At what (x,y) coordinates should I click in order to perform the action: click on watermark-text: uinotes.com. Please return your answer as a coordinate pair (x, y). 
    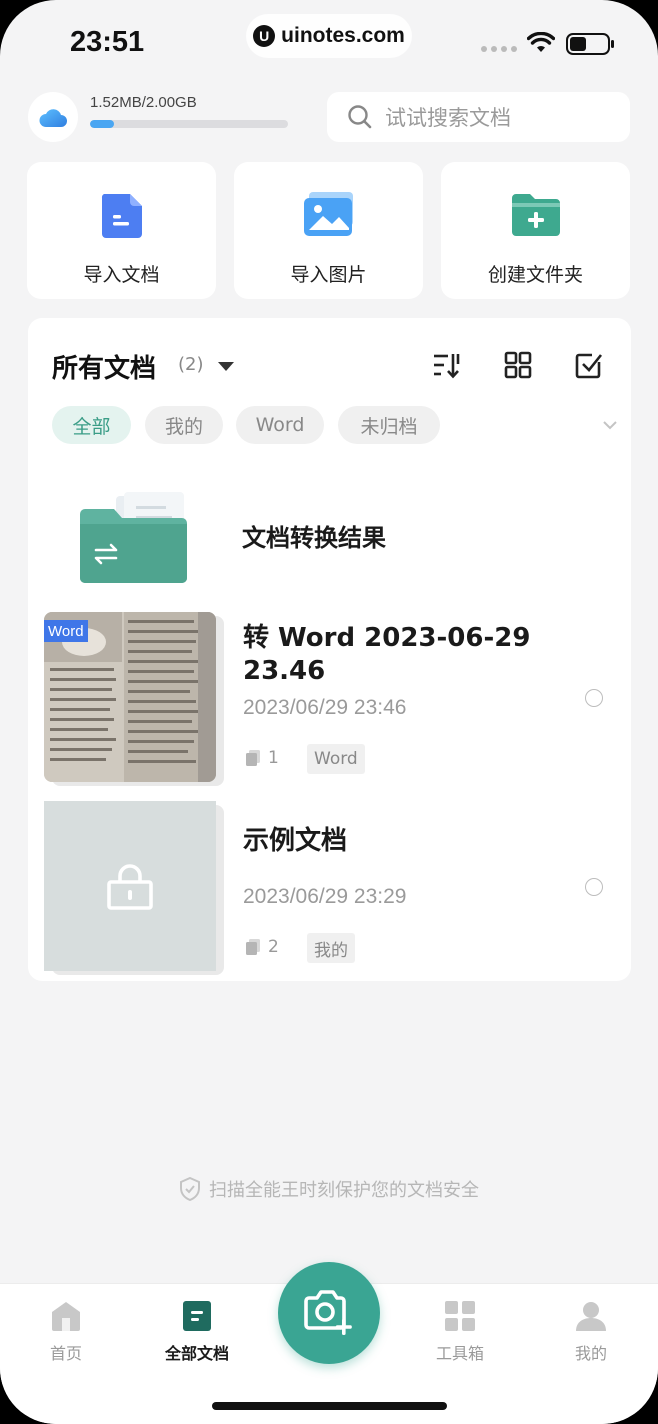
    Looking at the image, I should click on (343, 35).